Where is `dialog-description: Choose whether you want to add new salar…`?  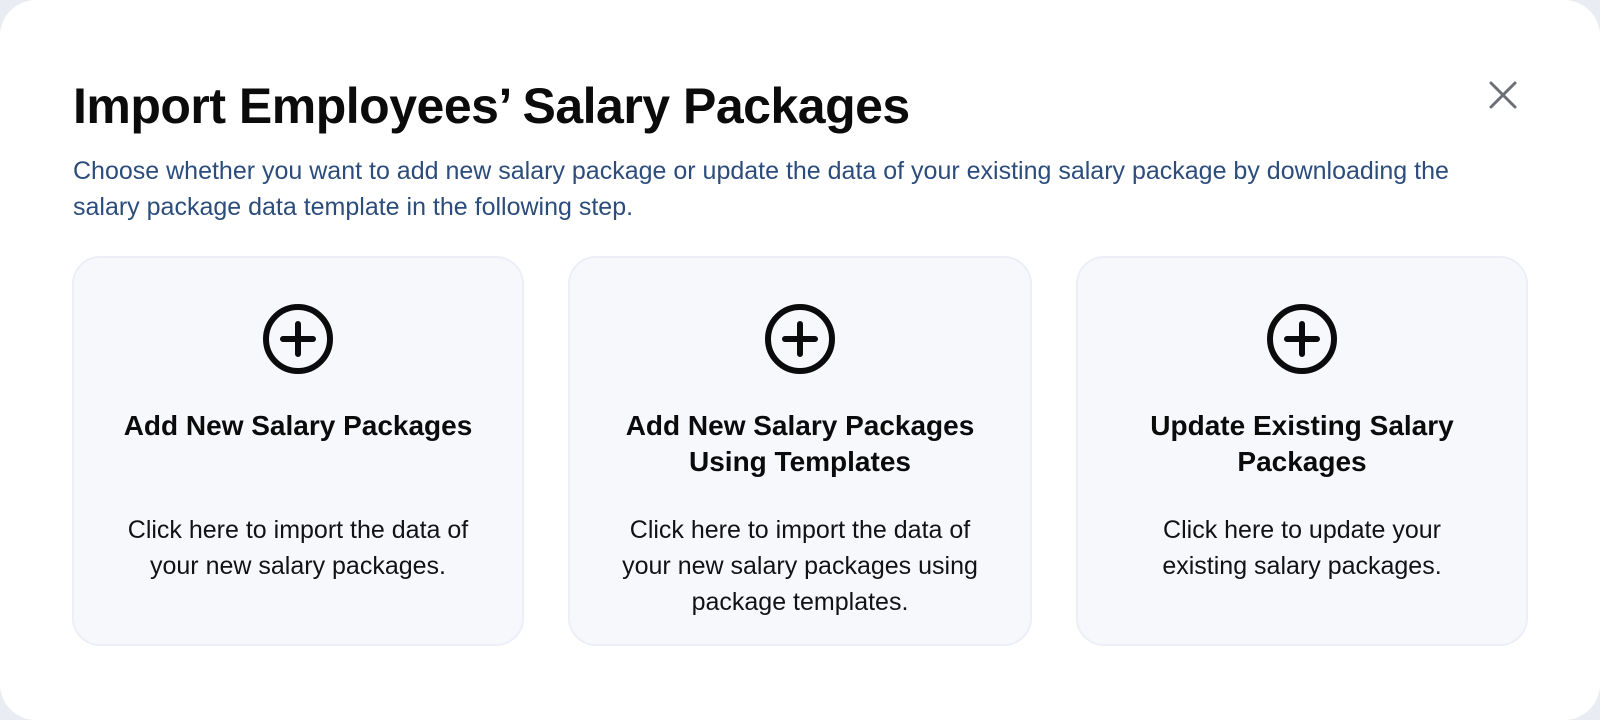
dialog-description: Choose whether you want to add new salar… is located at coordinates (761, 189).